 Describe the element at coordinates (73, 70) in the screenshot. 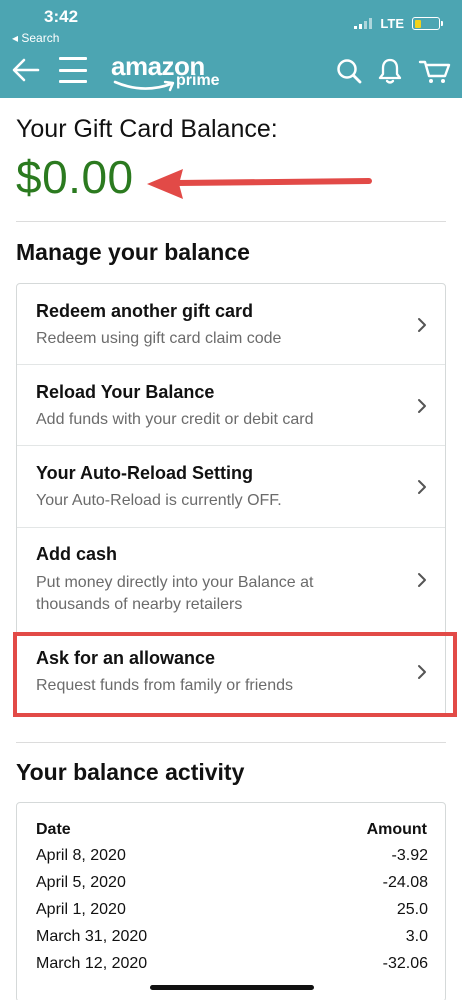

I see `menu-icon` at that location.